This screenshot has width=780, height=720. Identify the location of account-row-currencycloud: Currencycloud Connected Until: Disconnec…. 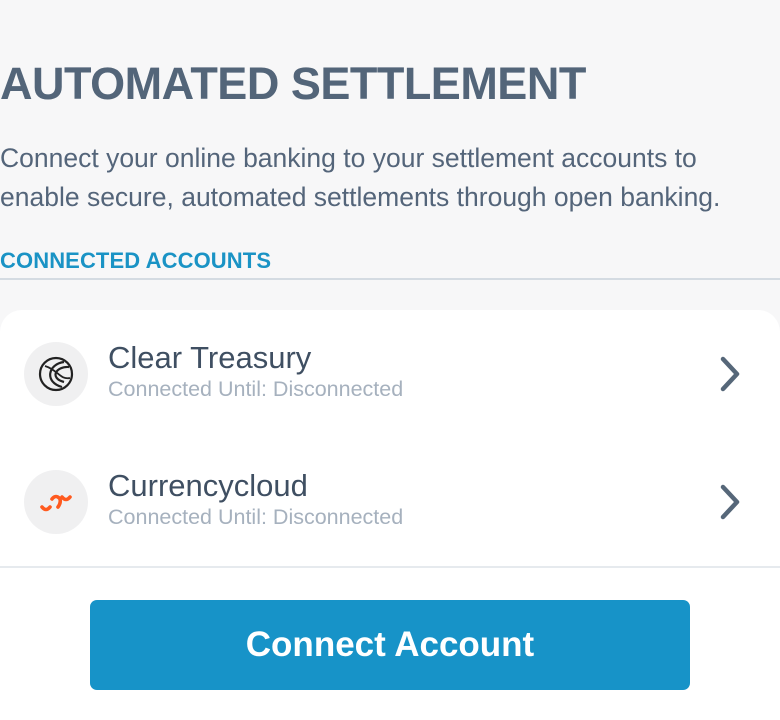
(390, 502).